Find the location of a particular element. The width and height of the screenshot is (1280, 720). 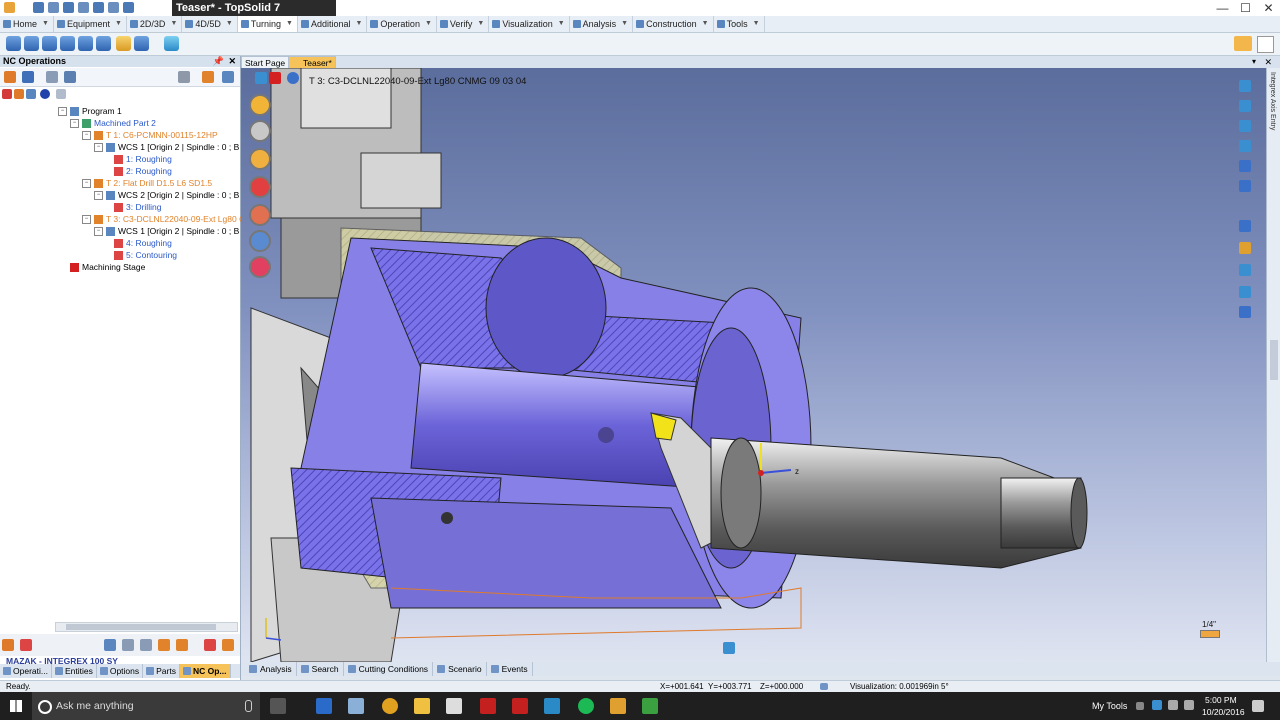

tree-item: − WCS 1 [Origin 2 | Spindle : 0 ; B : 0 is located at coordinates (172, 231).